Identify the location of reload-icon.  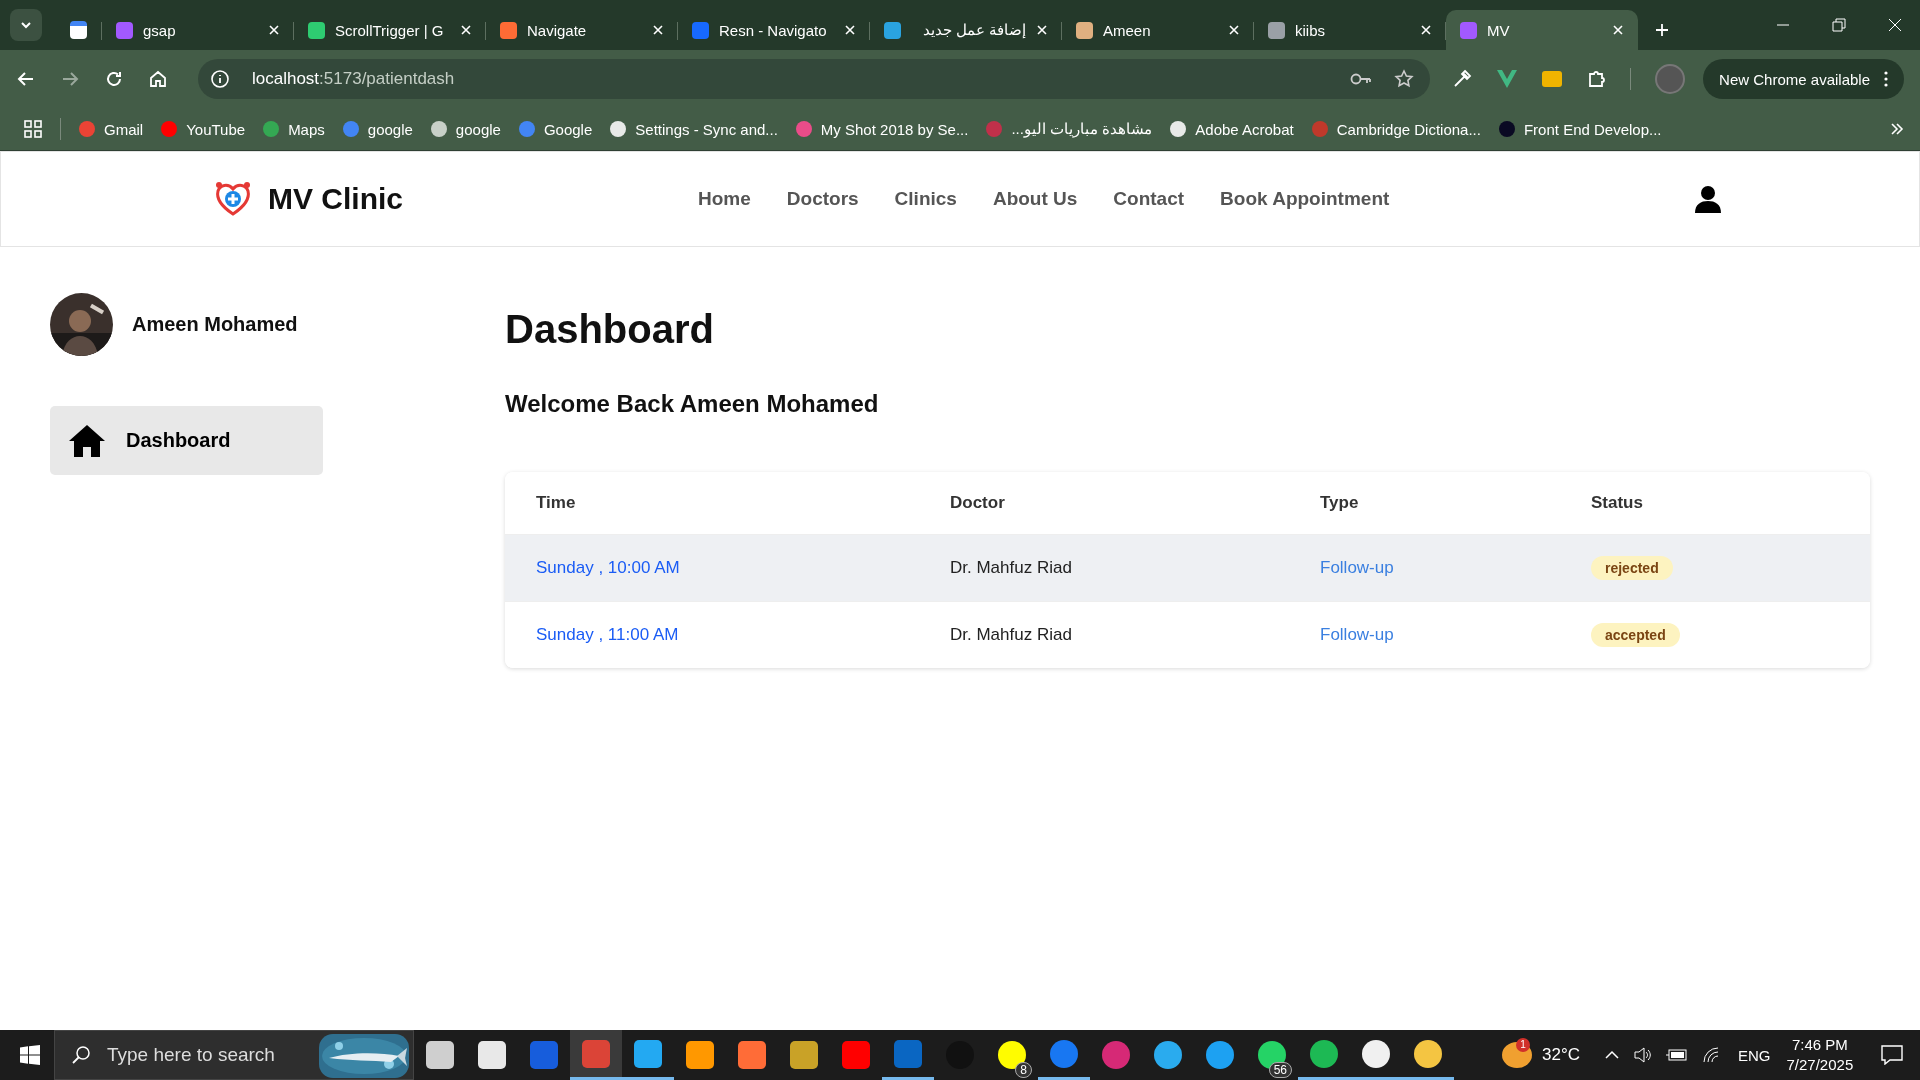
(114, 79).